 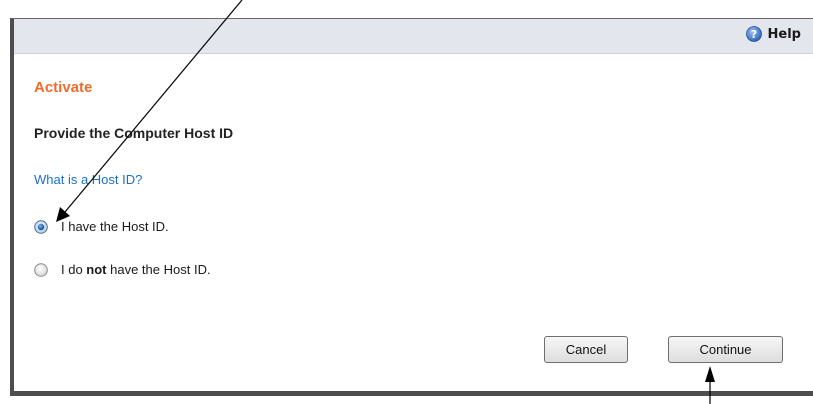 I want to click on cancel-button: Cancel, so click(x=586, y=349).